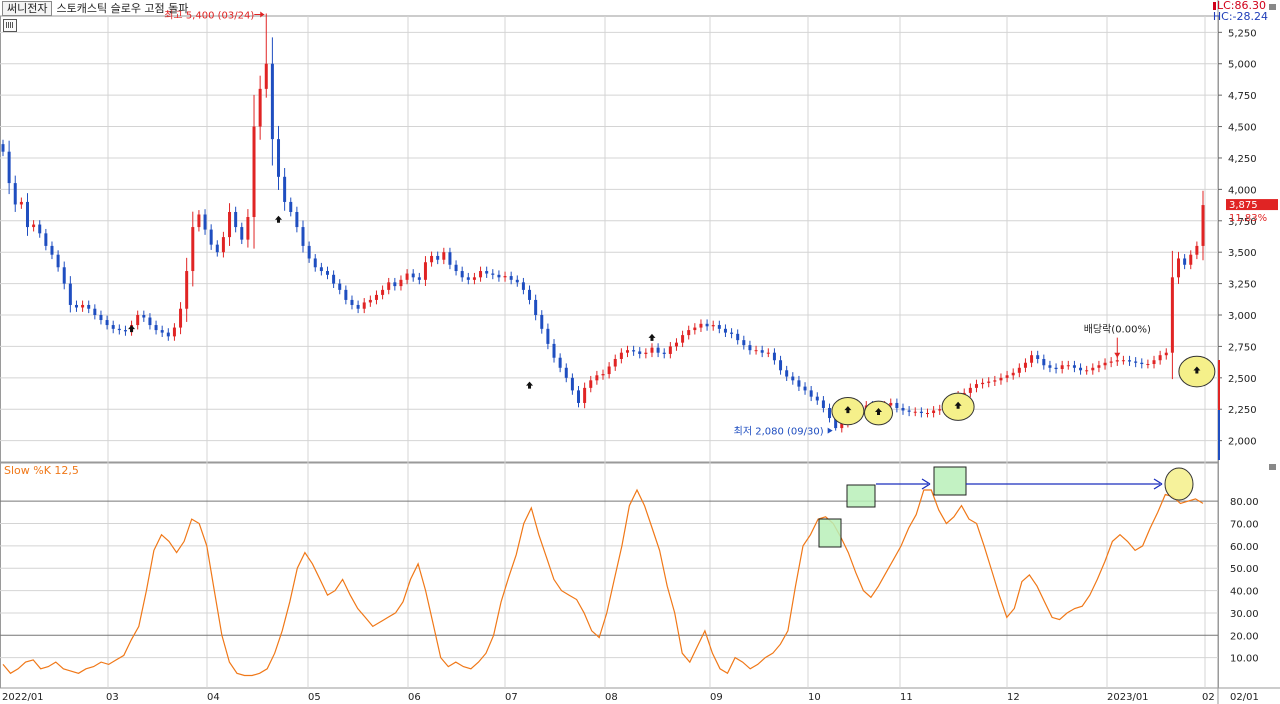  I want to click on x-tick-label: 09, so click(716, 697).